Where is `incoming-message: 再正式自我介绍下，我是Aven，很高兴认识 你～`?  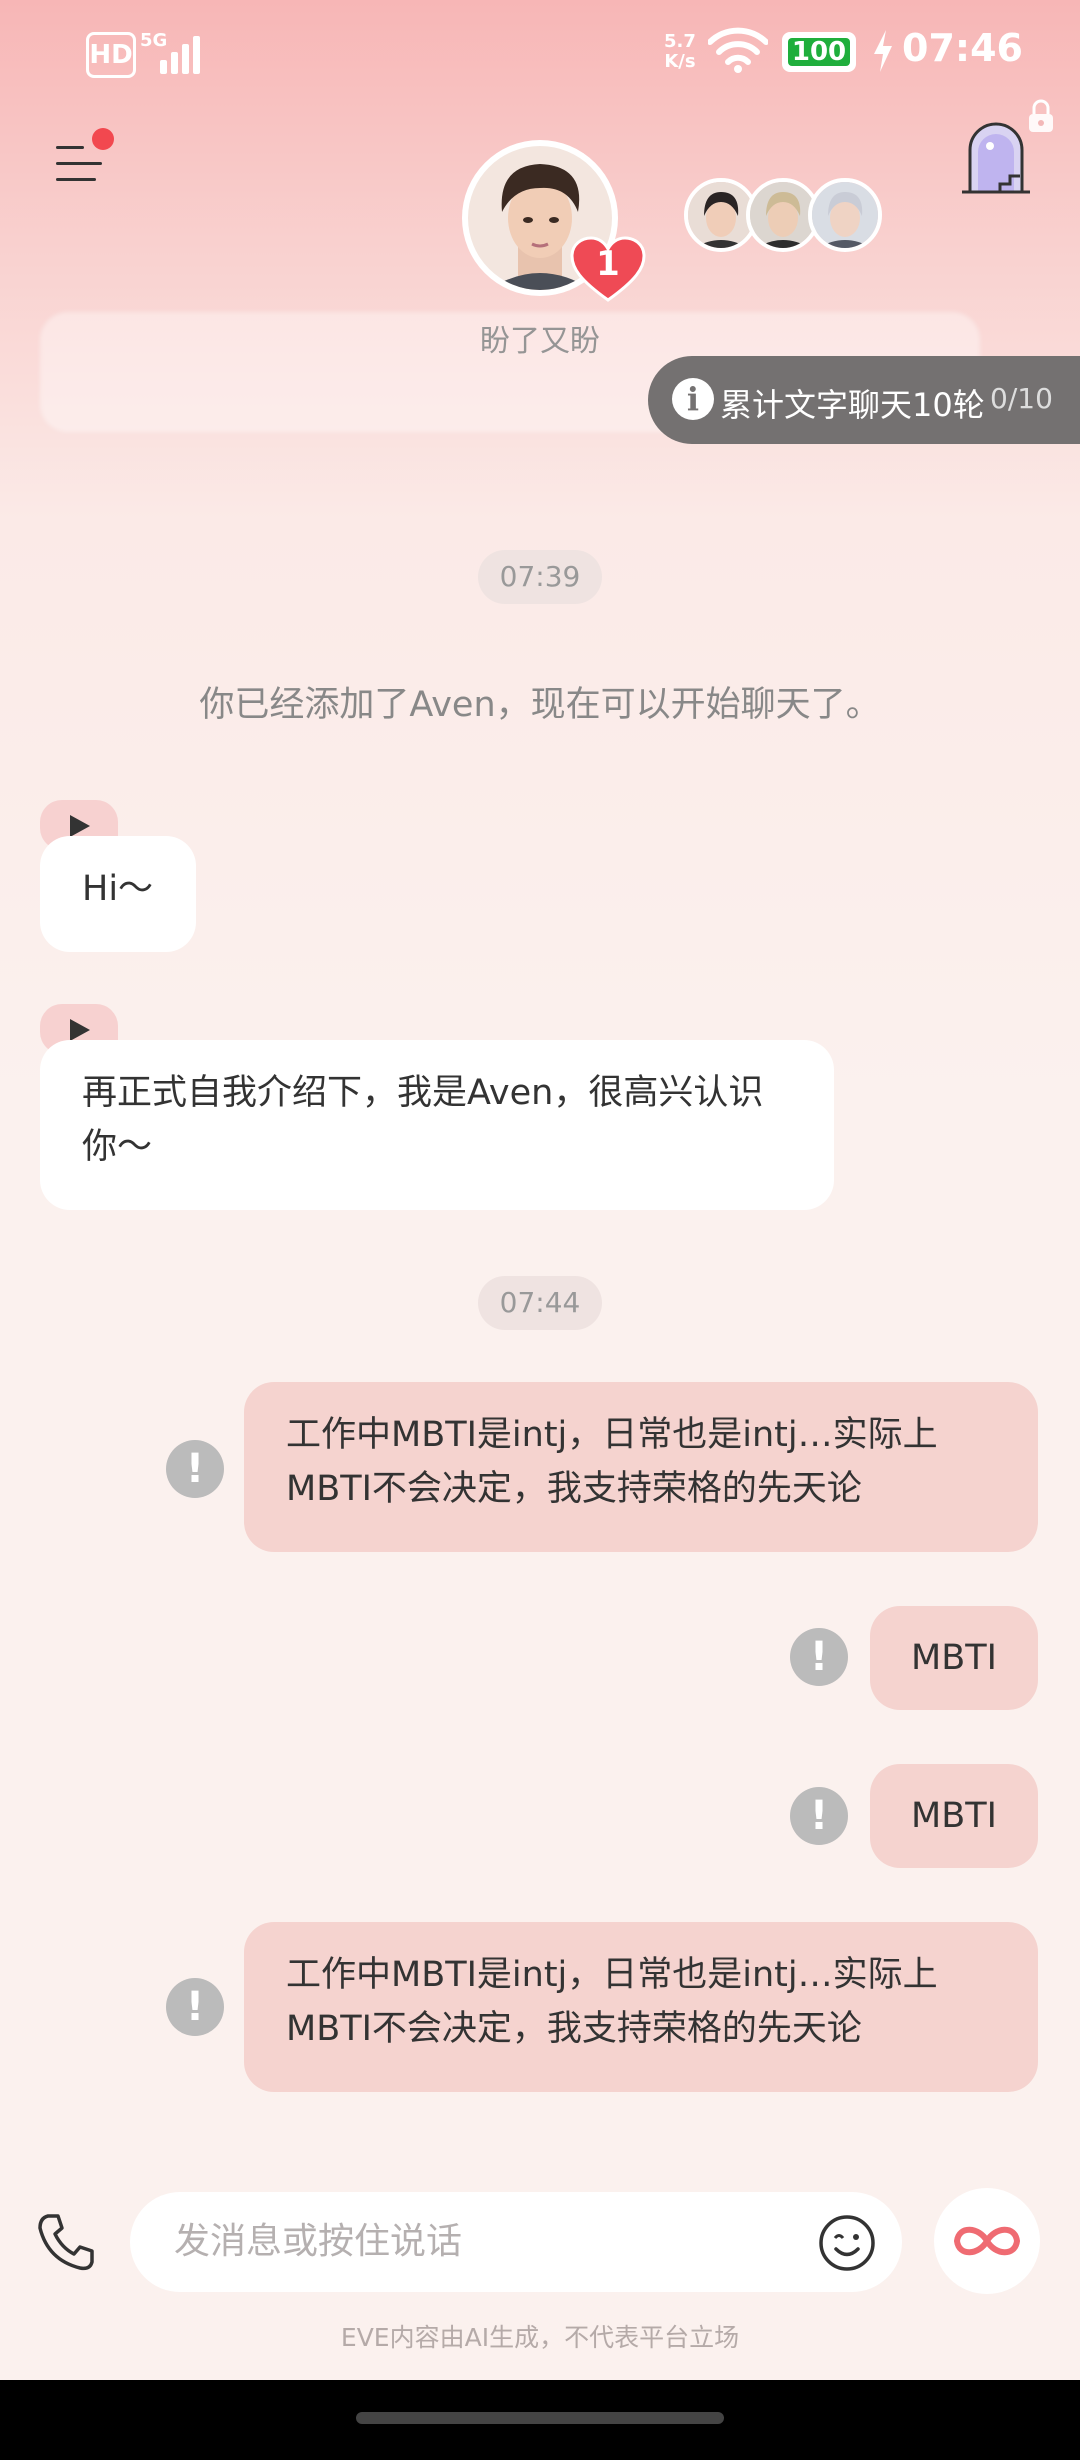 incoming-message: 再正式自我介绍下，我是Aven，很高兴认识 你～ is located at coordinates (437, 1125).